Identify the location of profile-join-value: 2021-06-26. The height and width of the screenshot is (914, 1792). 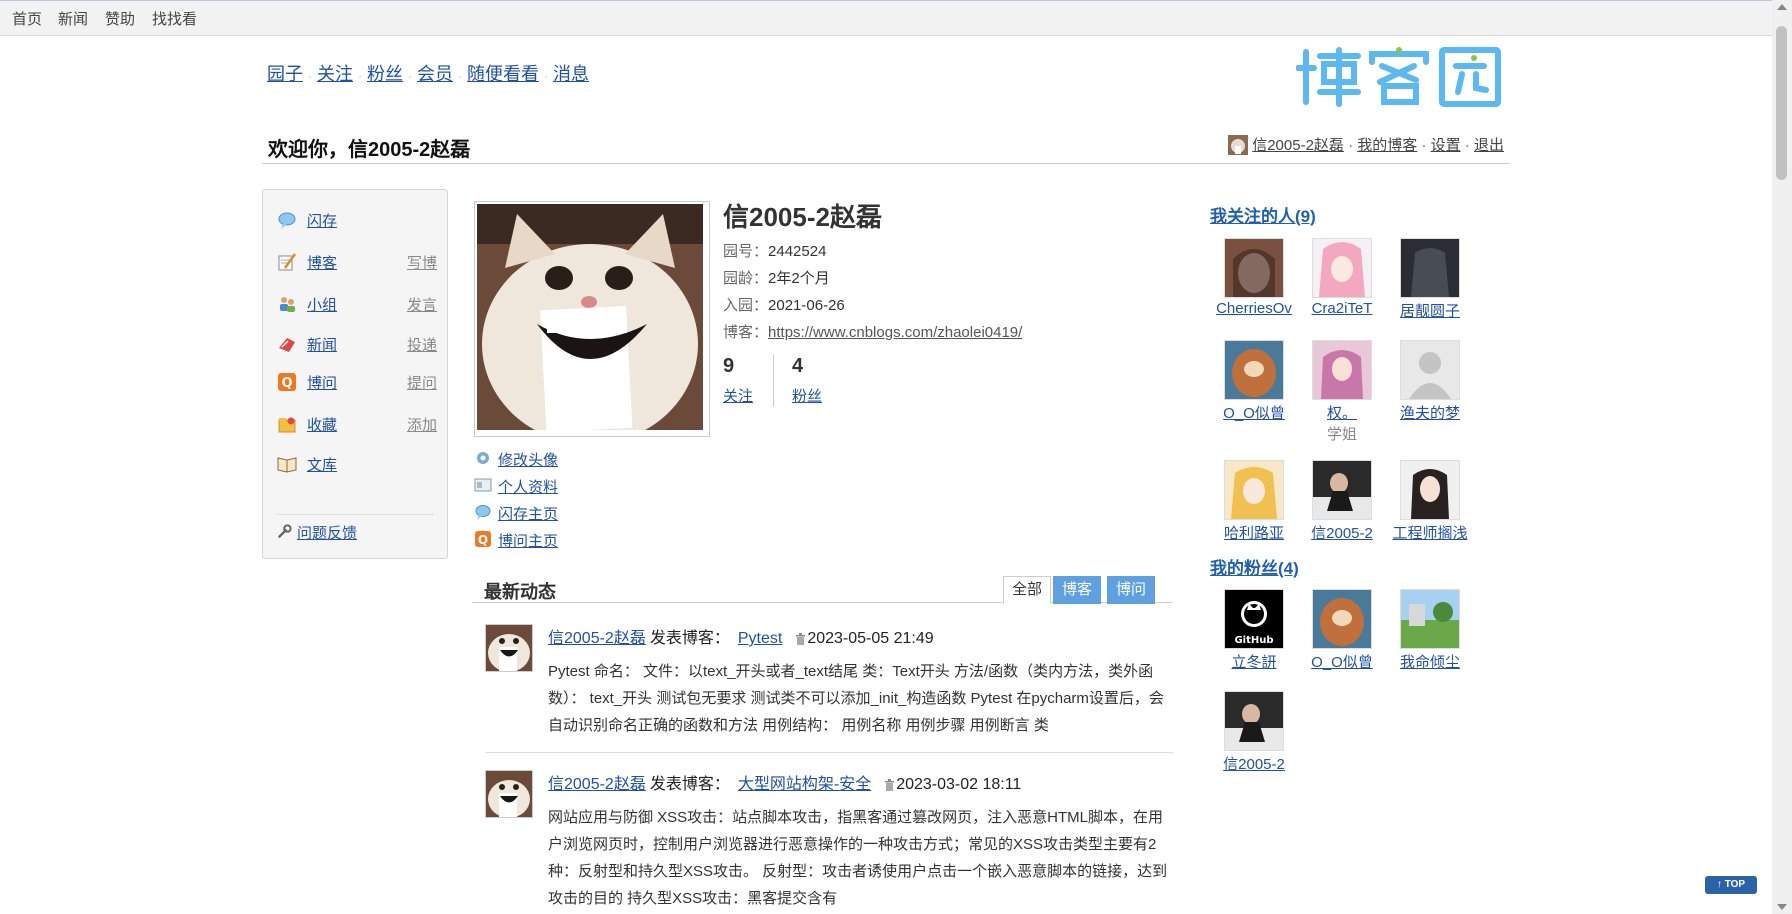
(806, 305).